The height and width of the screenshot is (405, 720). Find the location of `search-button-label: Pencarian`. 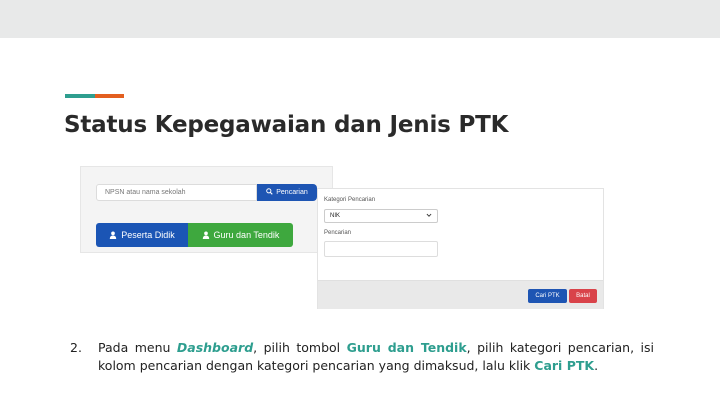

search-button-label: Pencarian is located at coordinates (292, 192).